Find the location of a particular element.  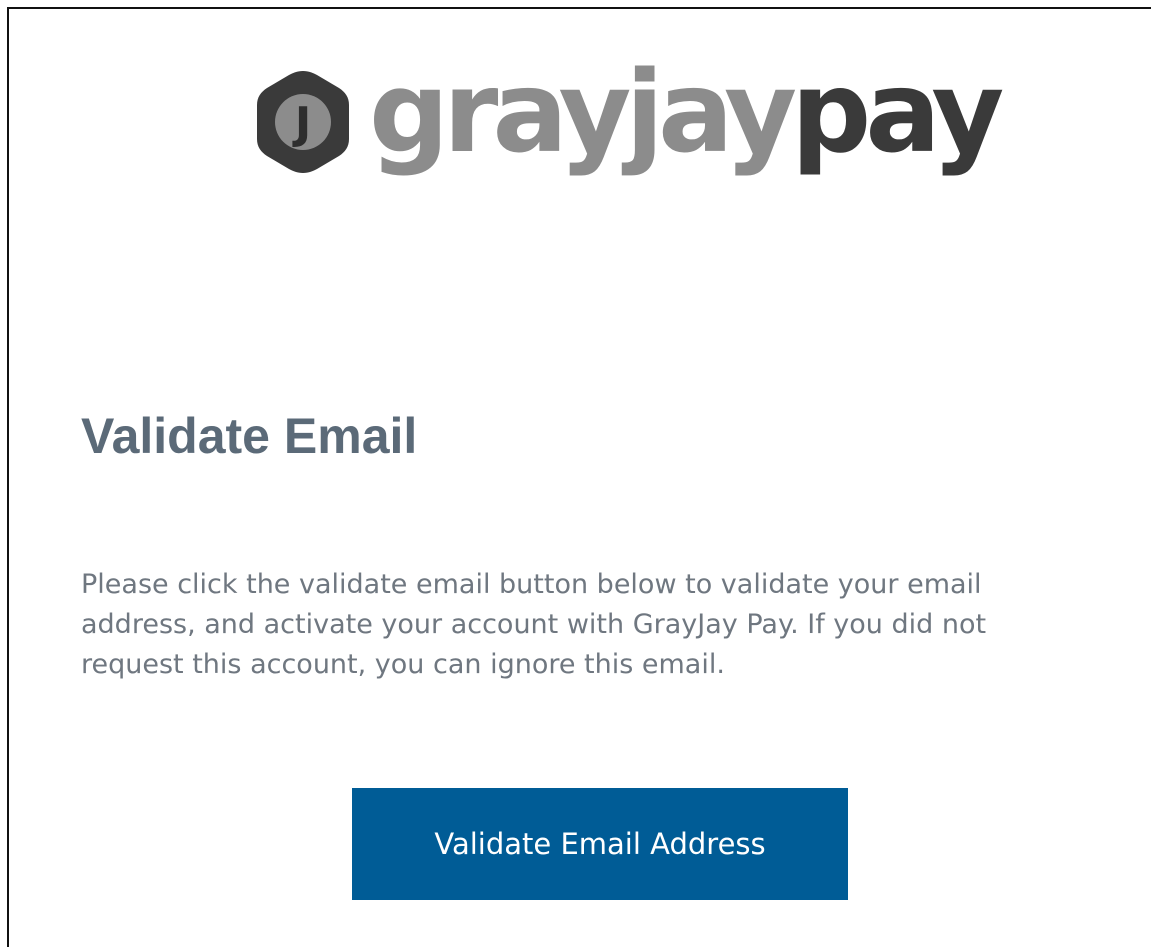

validate-email-button: Validate Email Address is located at coordinates (600, 844).